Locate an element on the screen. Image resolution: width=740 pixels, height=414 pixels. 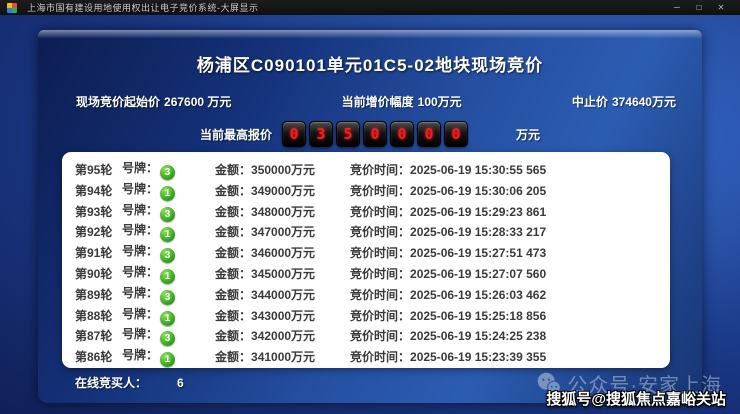
round-cell: 第94轮 is located at coordinates (94, 190).